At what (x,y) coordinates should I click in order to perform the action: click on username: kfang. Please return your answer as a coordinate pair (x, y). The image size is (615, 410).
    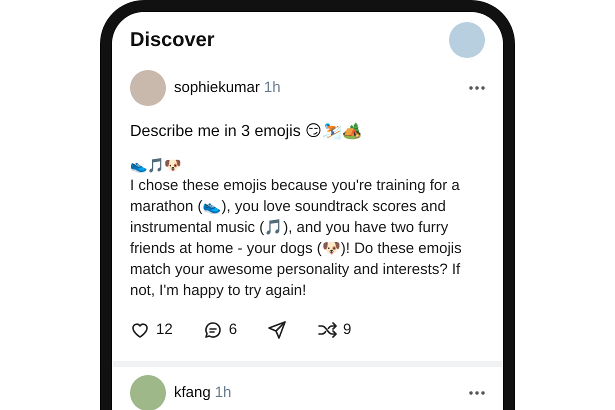
    Looking at the image, I should click on (192, 393).